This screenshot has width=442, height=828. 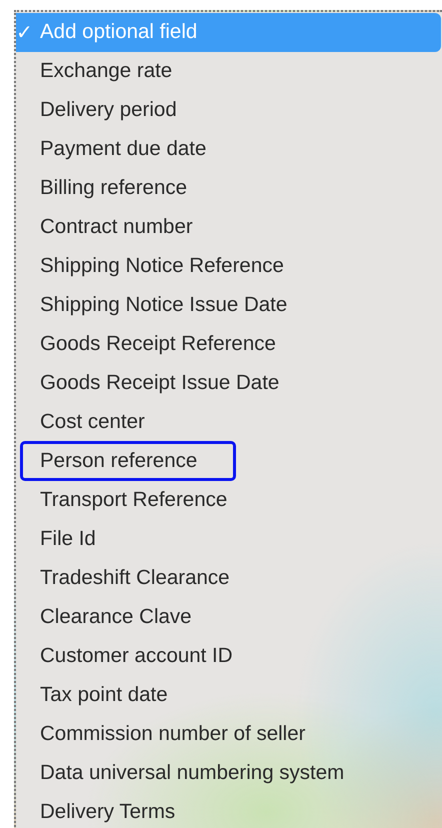 What do you see at coordinates (92, 422) in the screenshot?
I see `item-label: Cost center` at bounding box center [92, 422].